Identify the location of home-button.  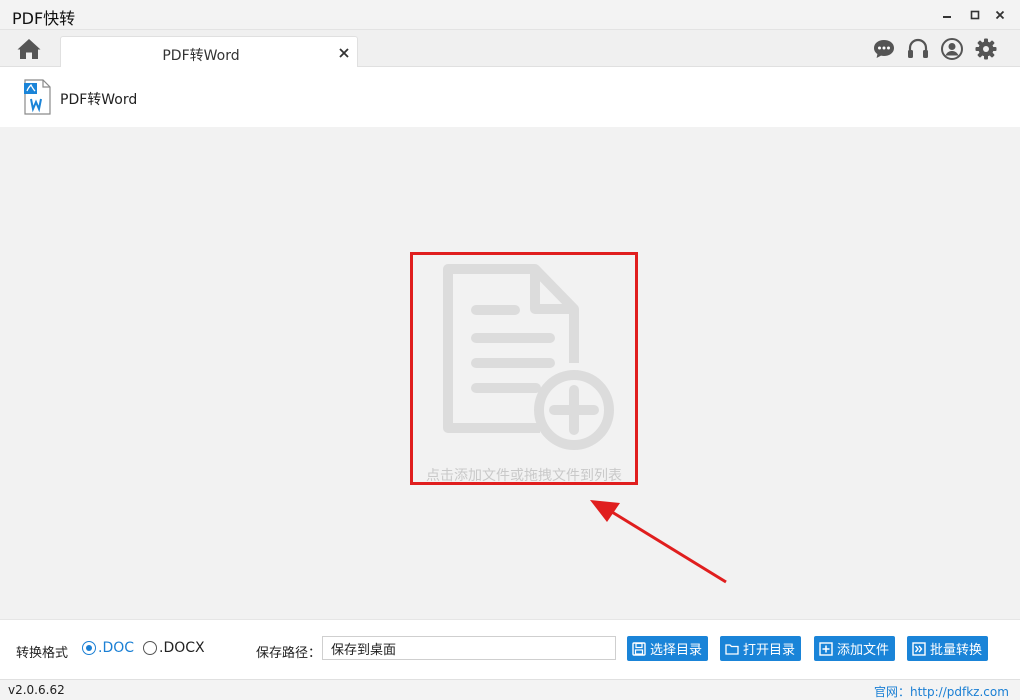
(29, 49).